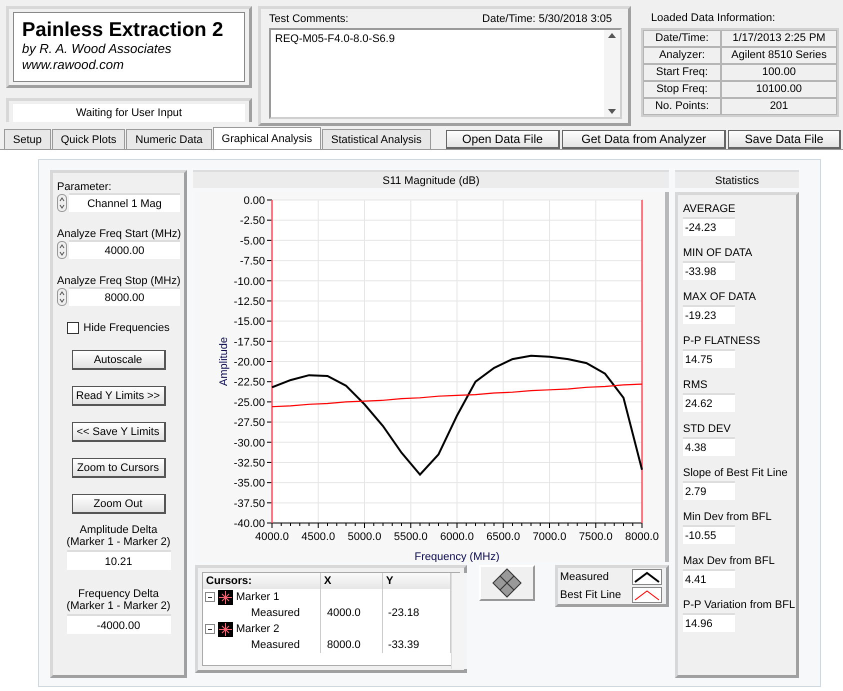 The height and width of the screenshot is (691, 843). What do you see at coordinates (249, 463) in the screenshot?
I see `y-tick-label: -32.50` at bounding box center [249, 463].